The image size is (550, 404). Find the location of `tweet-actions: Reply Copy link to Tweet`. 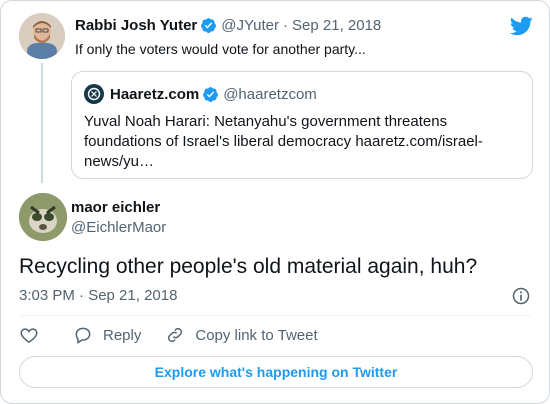

tweet-actions: Reply Copy link to Tweet is located at coordinates (180, 335).